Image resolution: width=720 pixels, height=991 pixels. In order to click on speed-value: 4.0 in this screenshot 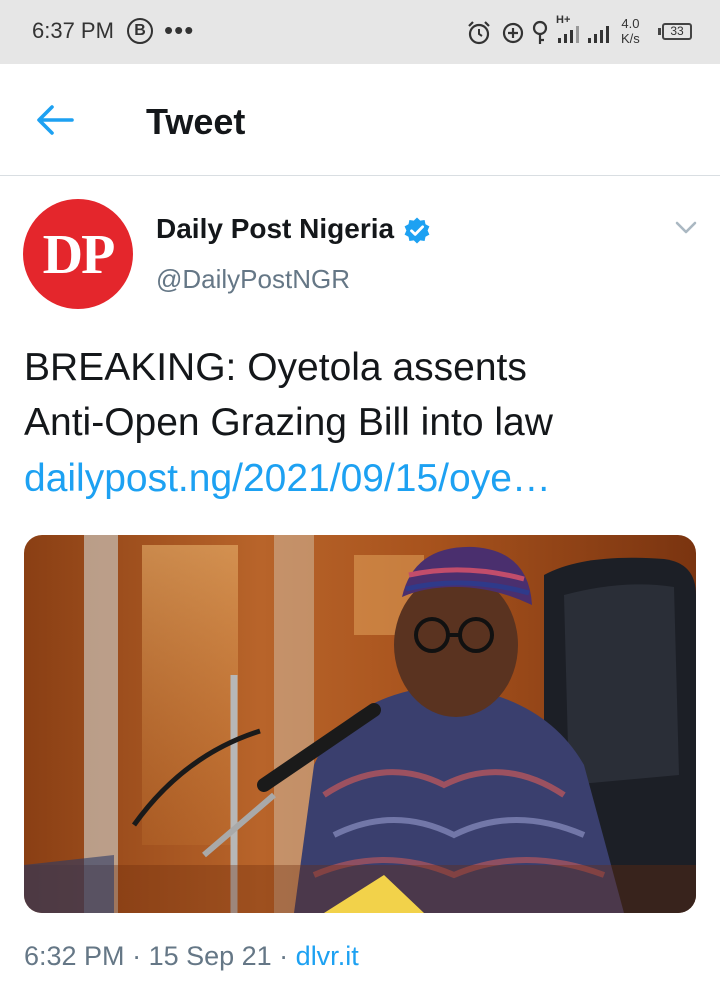, I will do `click(630, 23)`.